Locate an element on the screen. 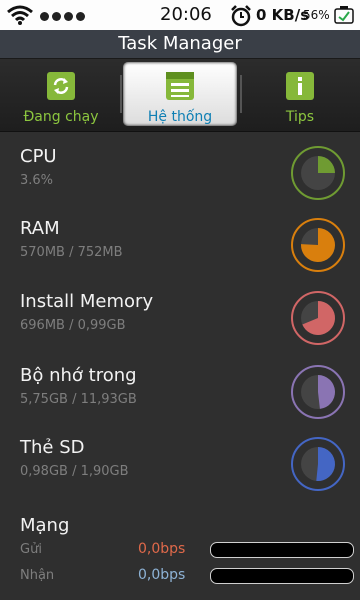 The height and width of the screenshot is (600, 360). network-send-row: Gửi 0,0bps is located at coordinates (180, 550).